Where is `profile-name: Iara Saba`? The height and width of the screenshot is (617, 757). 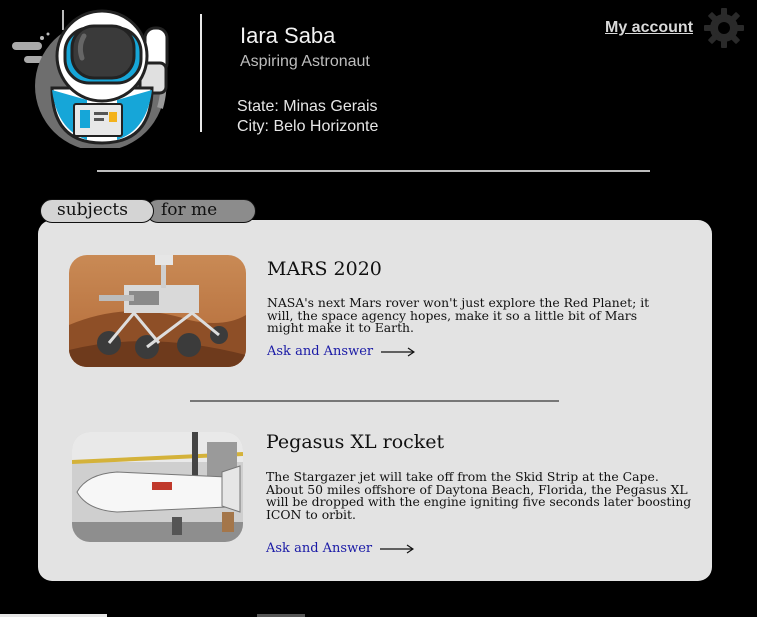 profile-name: Iara Saba is located at coordinates (288, 35).